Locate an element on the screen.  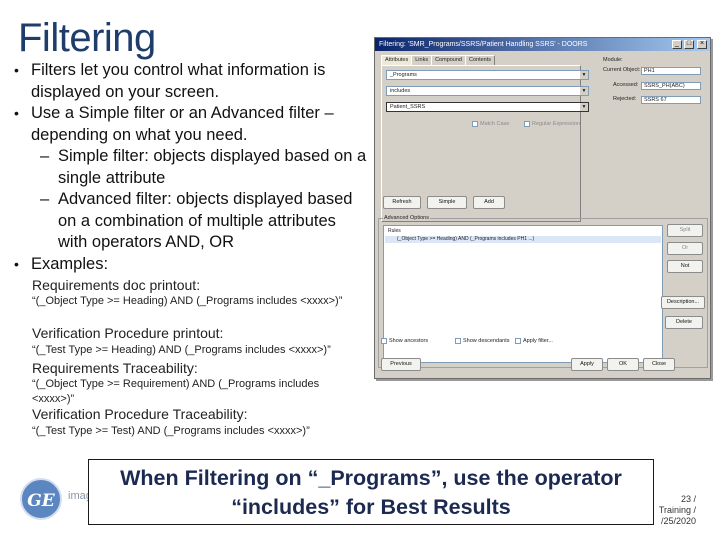
footer-label: Training / is located at coordinates (677, 510).